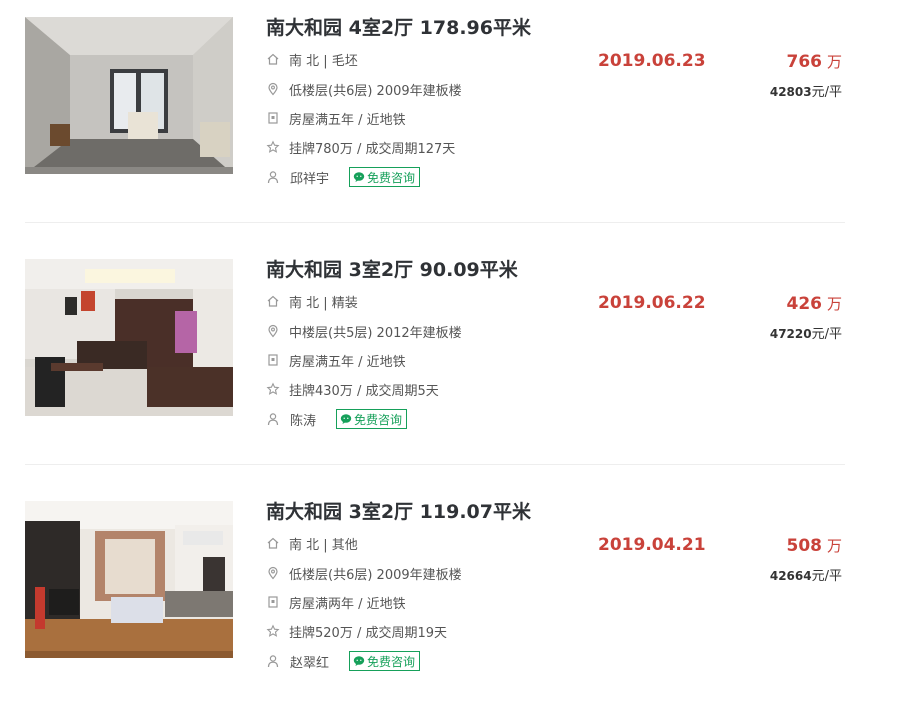 This screenshot has height=726, width=901. Describe the element at coordinates (309, 177) in the screenshot. I see `agent-name: 邱祥宇` at that location.